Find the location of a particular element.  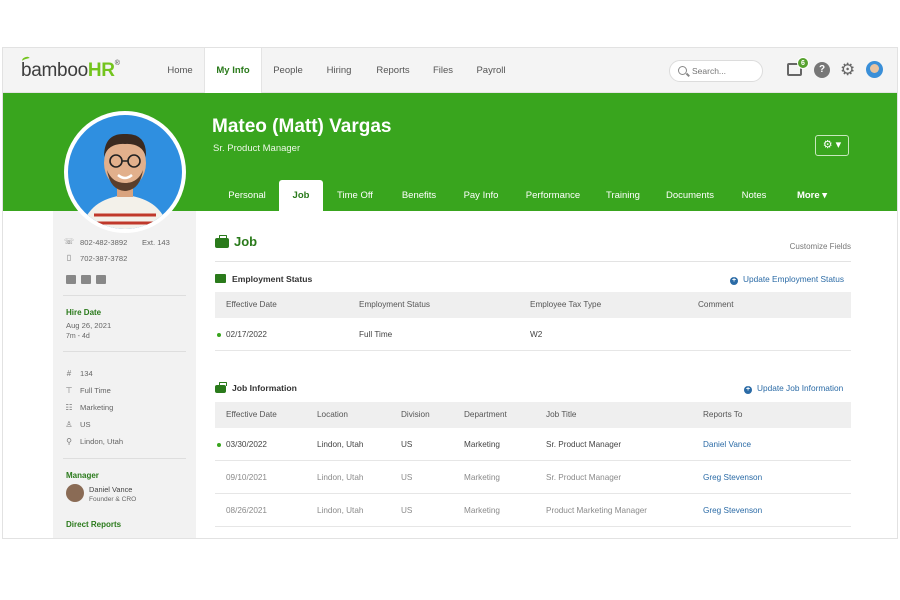

desk-phone-icon: ☏ is located at coordinates (69, 241).